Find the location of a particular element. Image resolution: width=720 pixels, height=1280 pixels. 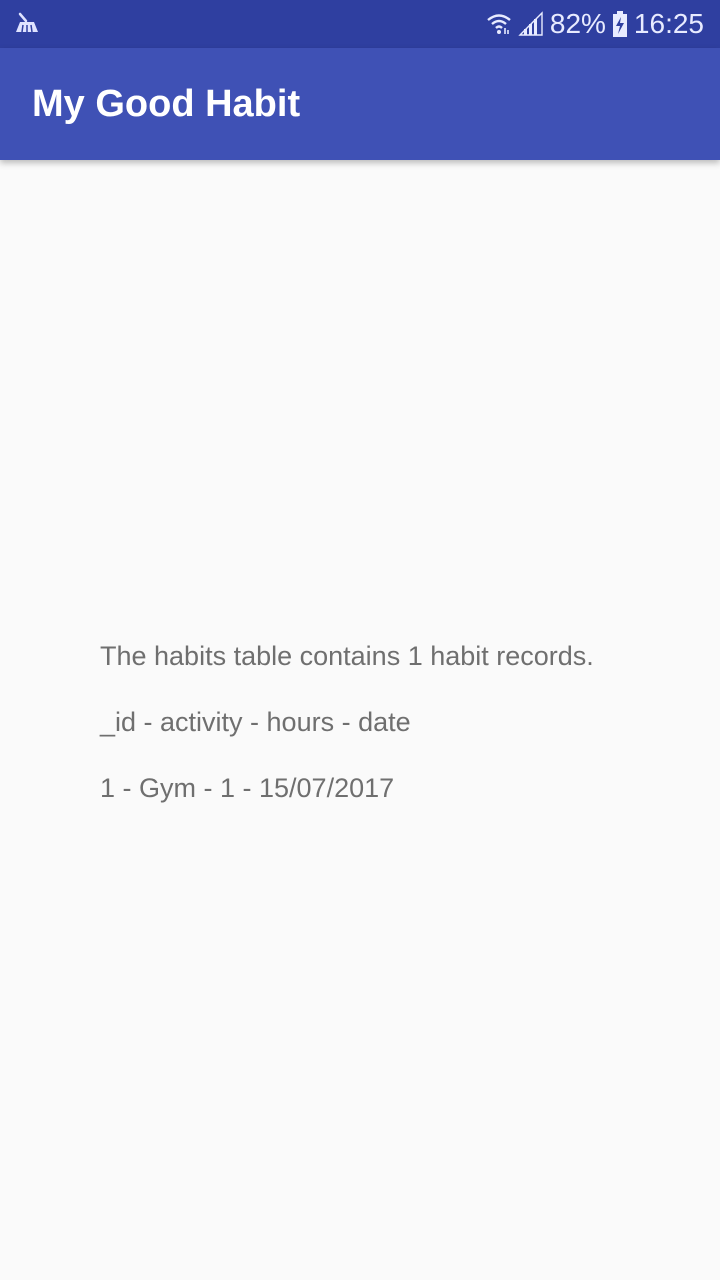

clock: 16:25 is located at coordinates (668, 23).